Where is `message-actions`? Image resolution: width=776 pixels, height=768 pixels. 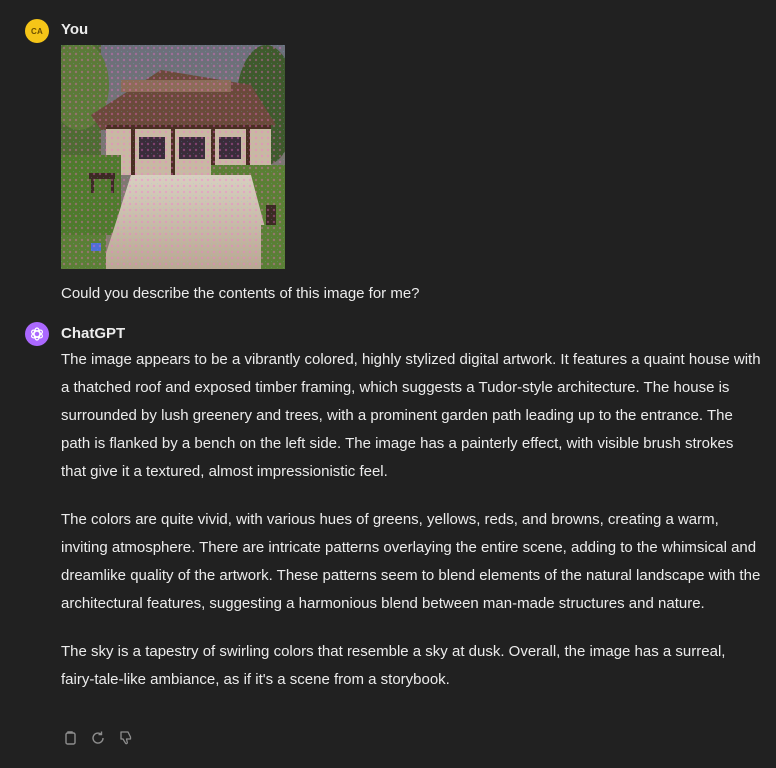
message-actions is located at coordinates (98, 738).